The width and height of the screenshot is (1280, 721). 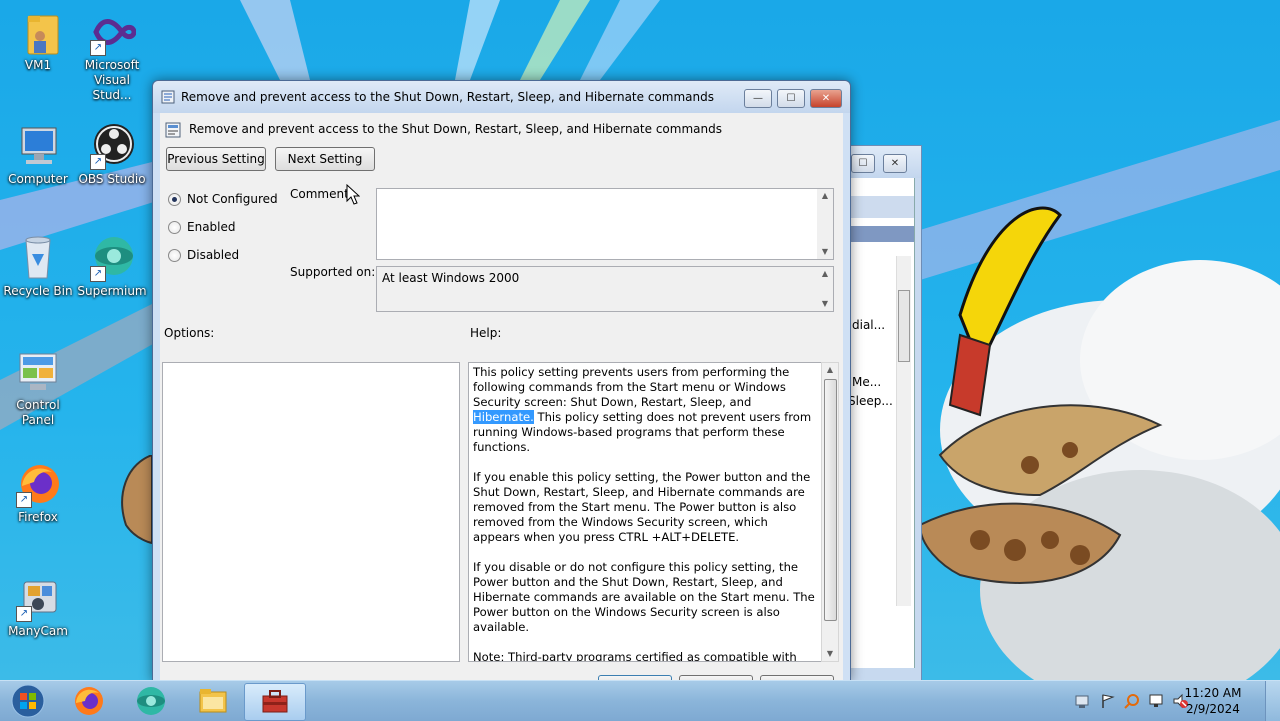 What do you see at coordinates (38, 371) in the screenshot?
I see `control-panel-icon` at bounding box center [38, 371].